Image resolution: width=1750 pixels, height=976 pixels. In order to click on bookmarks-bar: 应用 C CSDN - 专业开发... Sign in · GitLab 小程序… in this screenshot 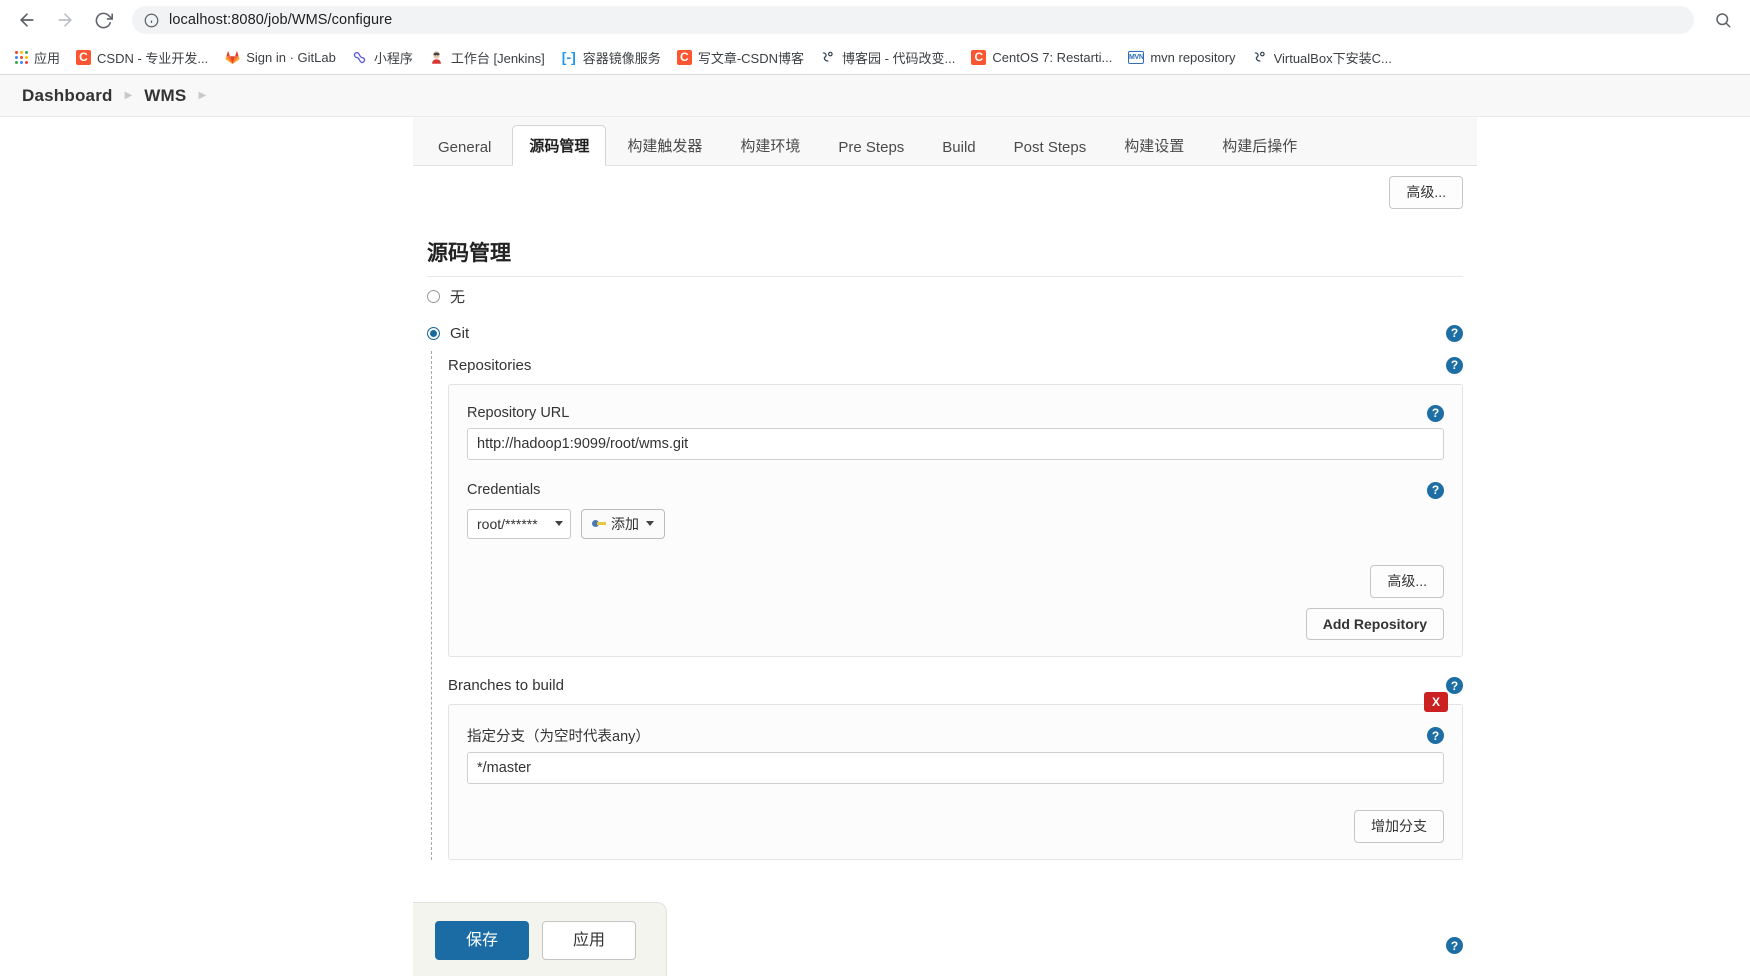, I will do `click(875, 57)`.